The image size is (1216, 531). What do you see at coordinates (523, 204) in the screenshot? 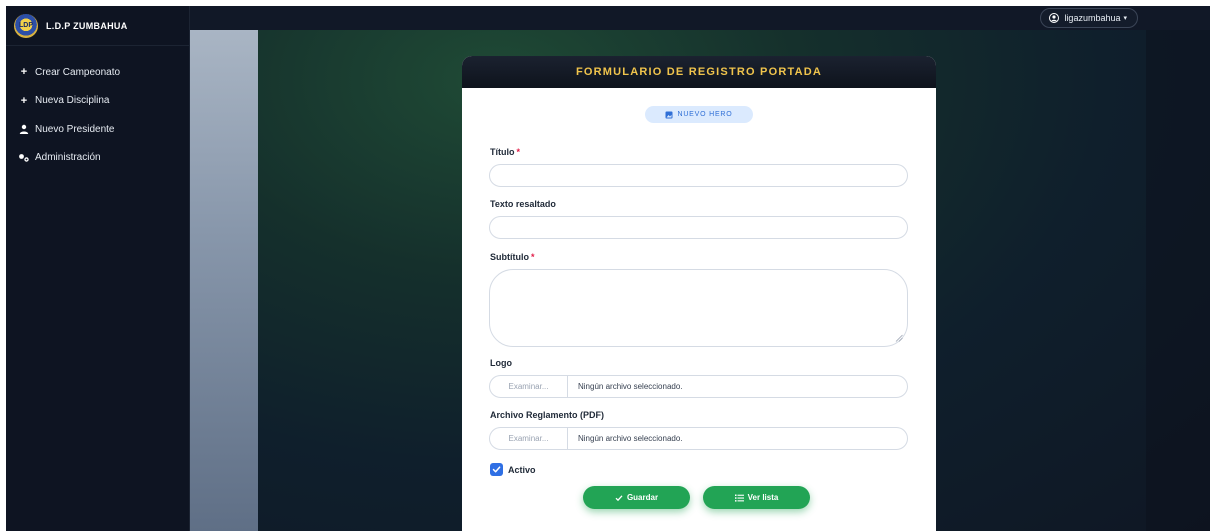
I see `texto-resaltado-label: Texto resaltado` at bounding box center [523, 204].